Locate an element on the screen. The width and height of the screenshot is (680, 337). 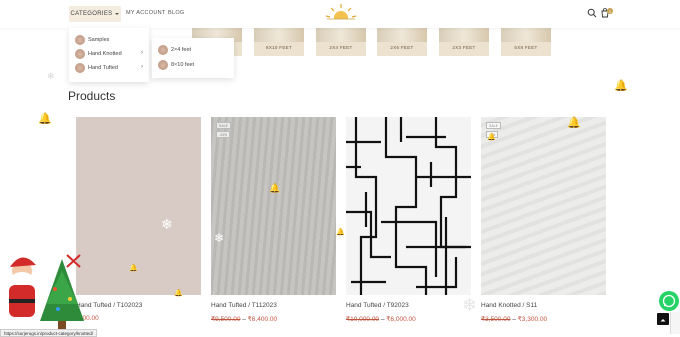
dropdown-item-samples: Samples is located at coordinates (92, 40).